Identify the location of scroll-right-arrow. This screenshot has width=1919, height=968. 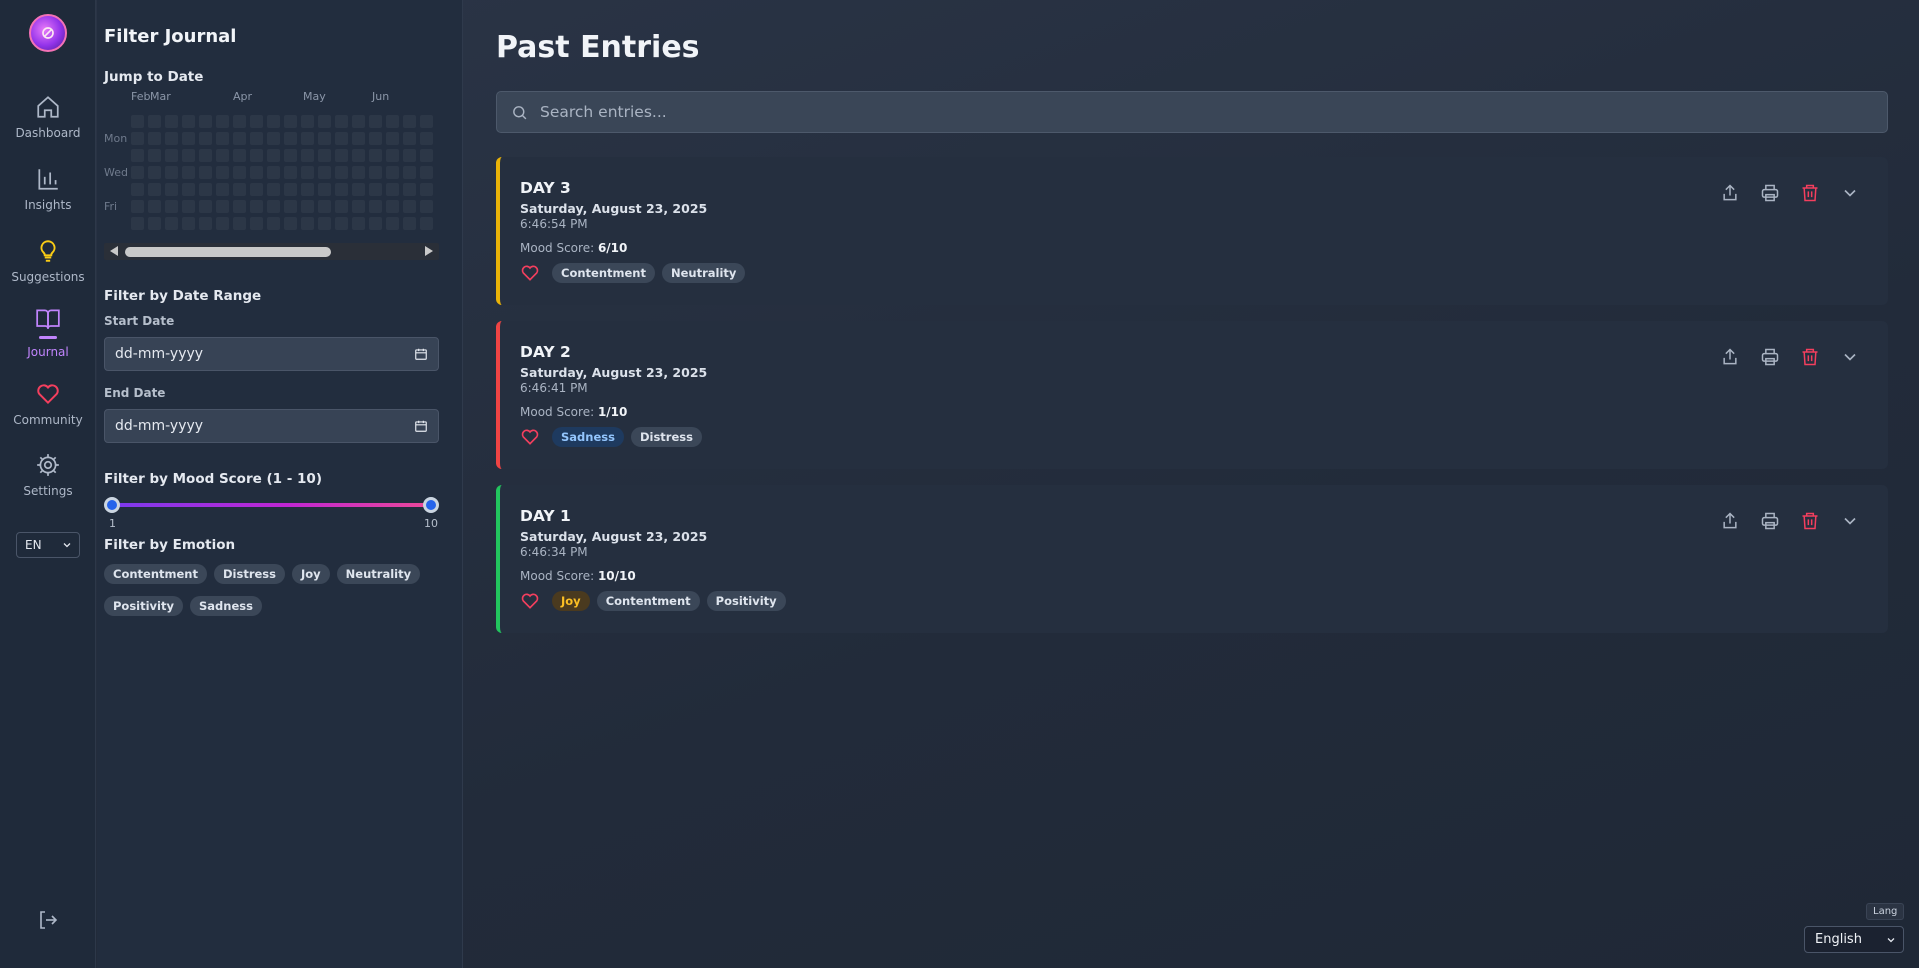
(429, 251).